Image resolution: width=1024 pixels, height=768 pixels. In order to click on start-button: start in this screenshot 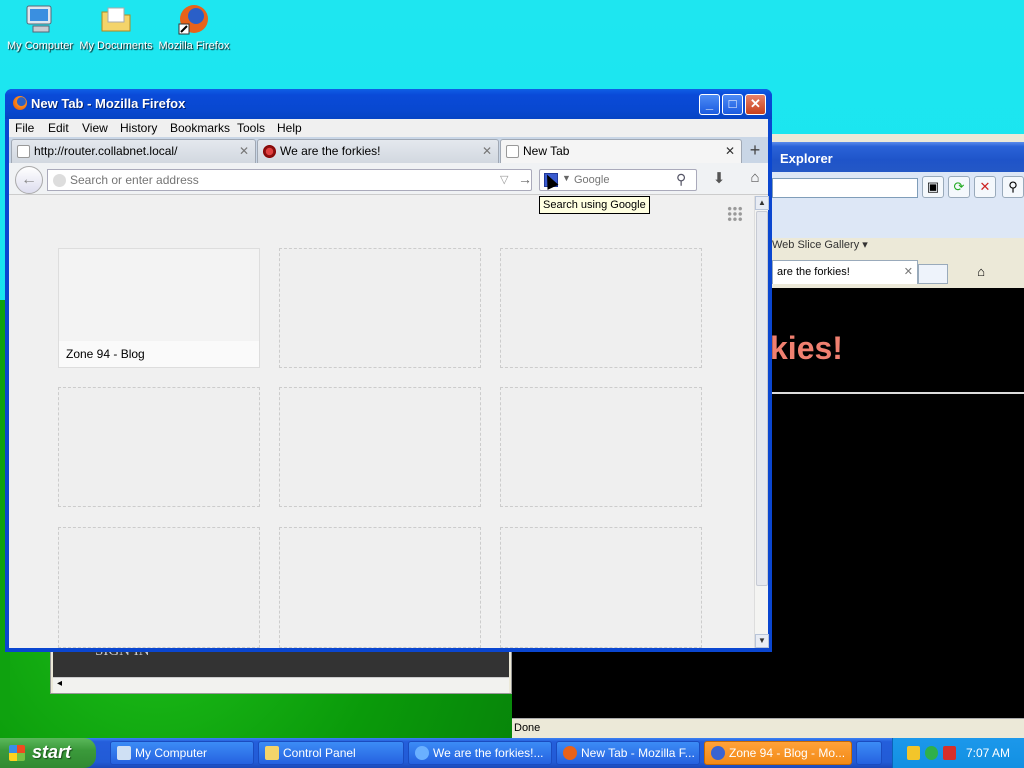, I will do `click(48, 753)`.